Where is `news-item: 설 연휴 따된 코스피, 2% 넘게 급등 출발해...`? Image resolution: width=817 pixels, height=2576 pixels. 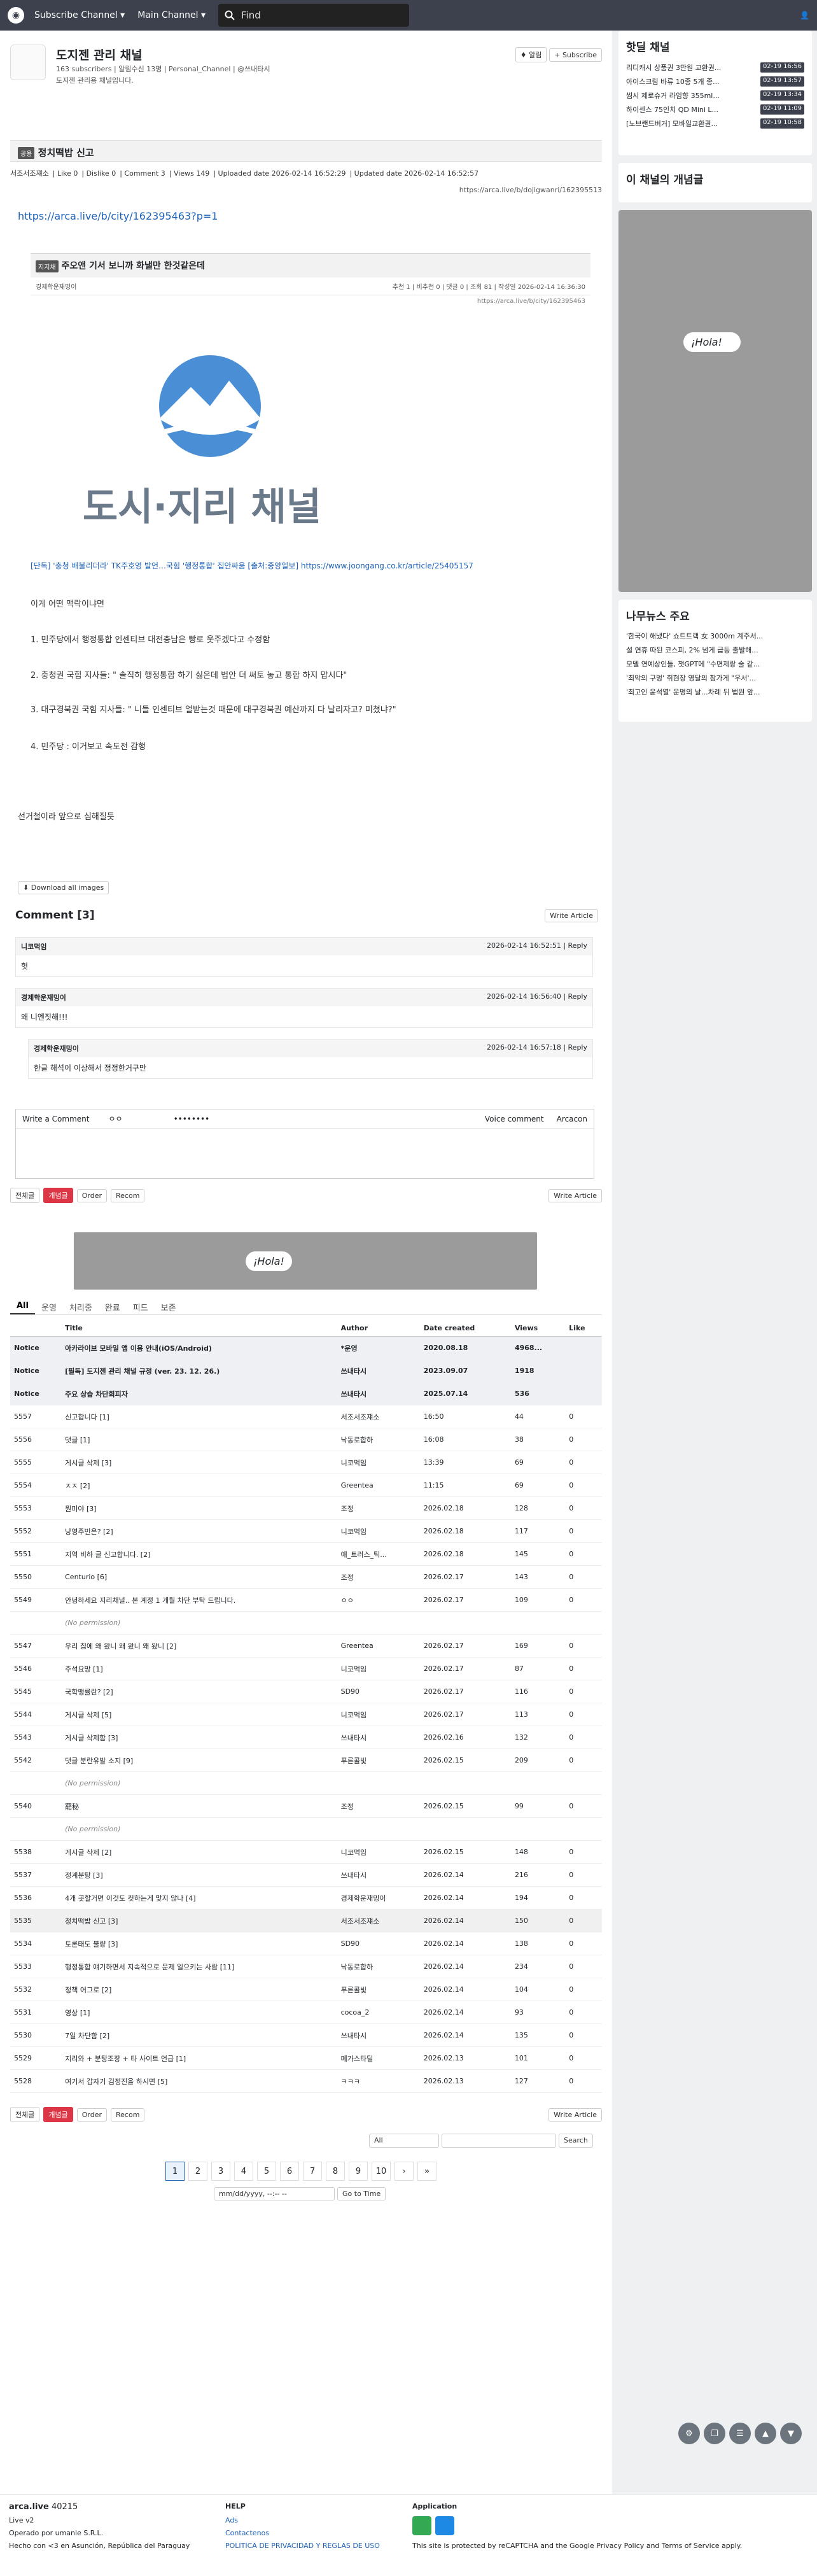 news-item: 설 연휴 따된 코스피, 2% 넘게 급등 출발해... is located at coordinates (715, 651).